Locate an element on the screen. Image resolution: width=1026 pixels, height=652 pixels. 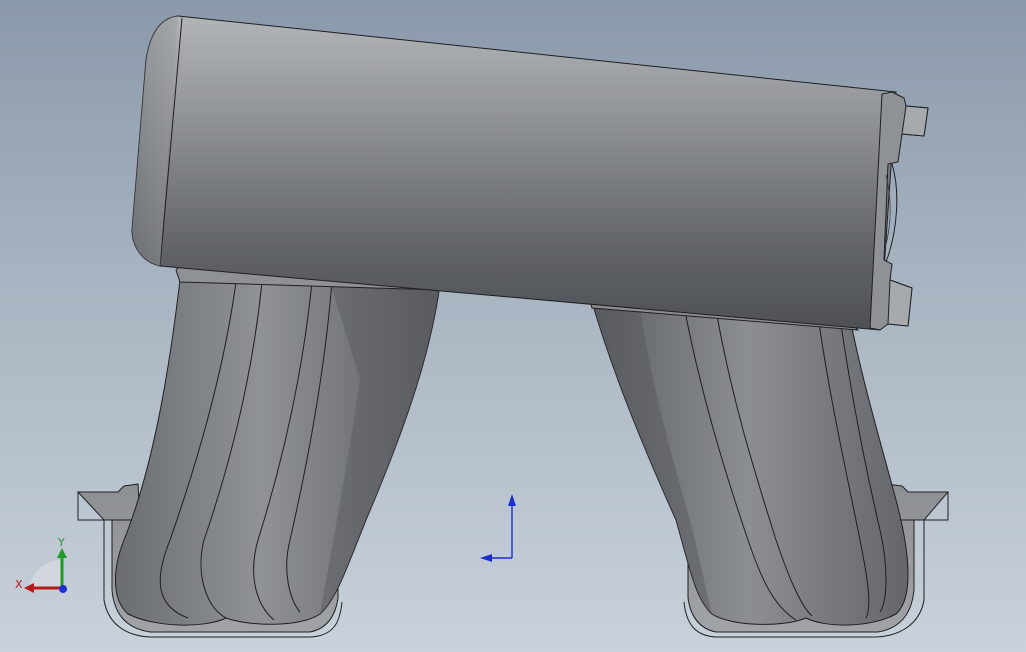
reference-triad: Y X is located at coordinates (41, 564).